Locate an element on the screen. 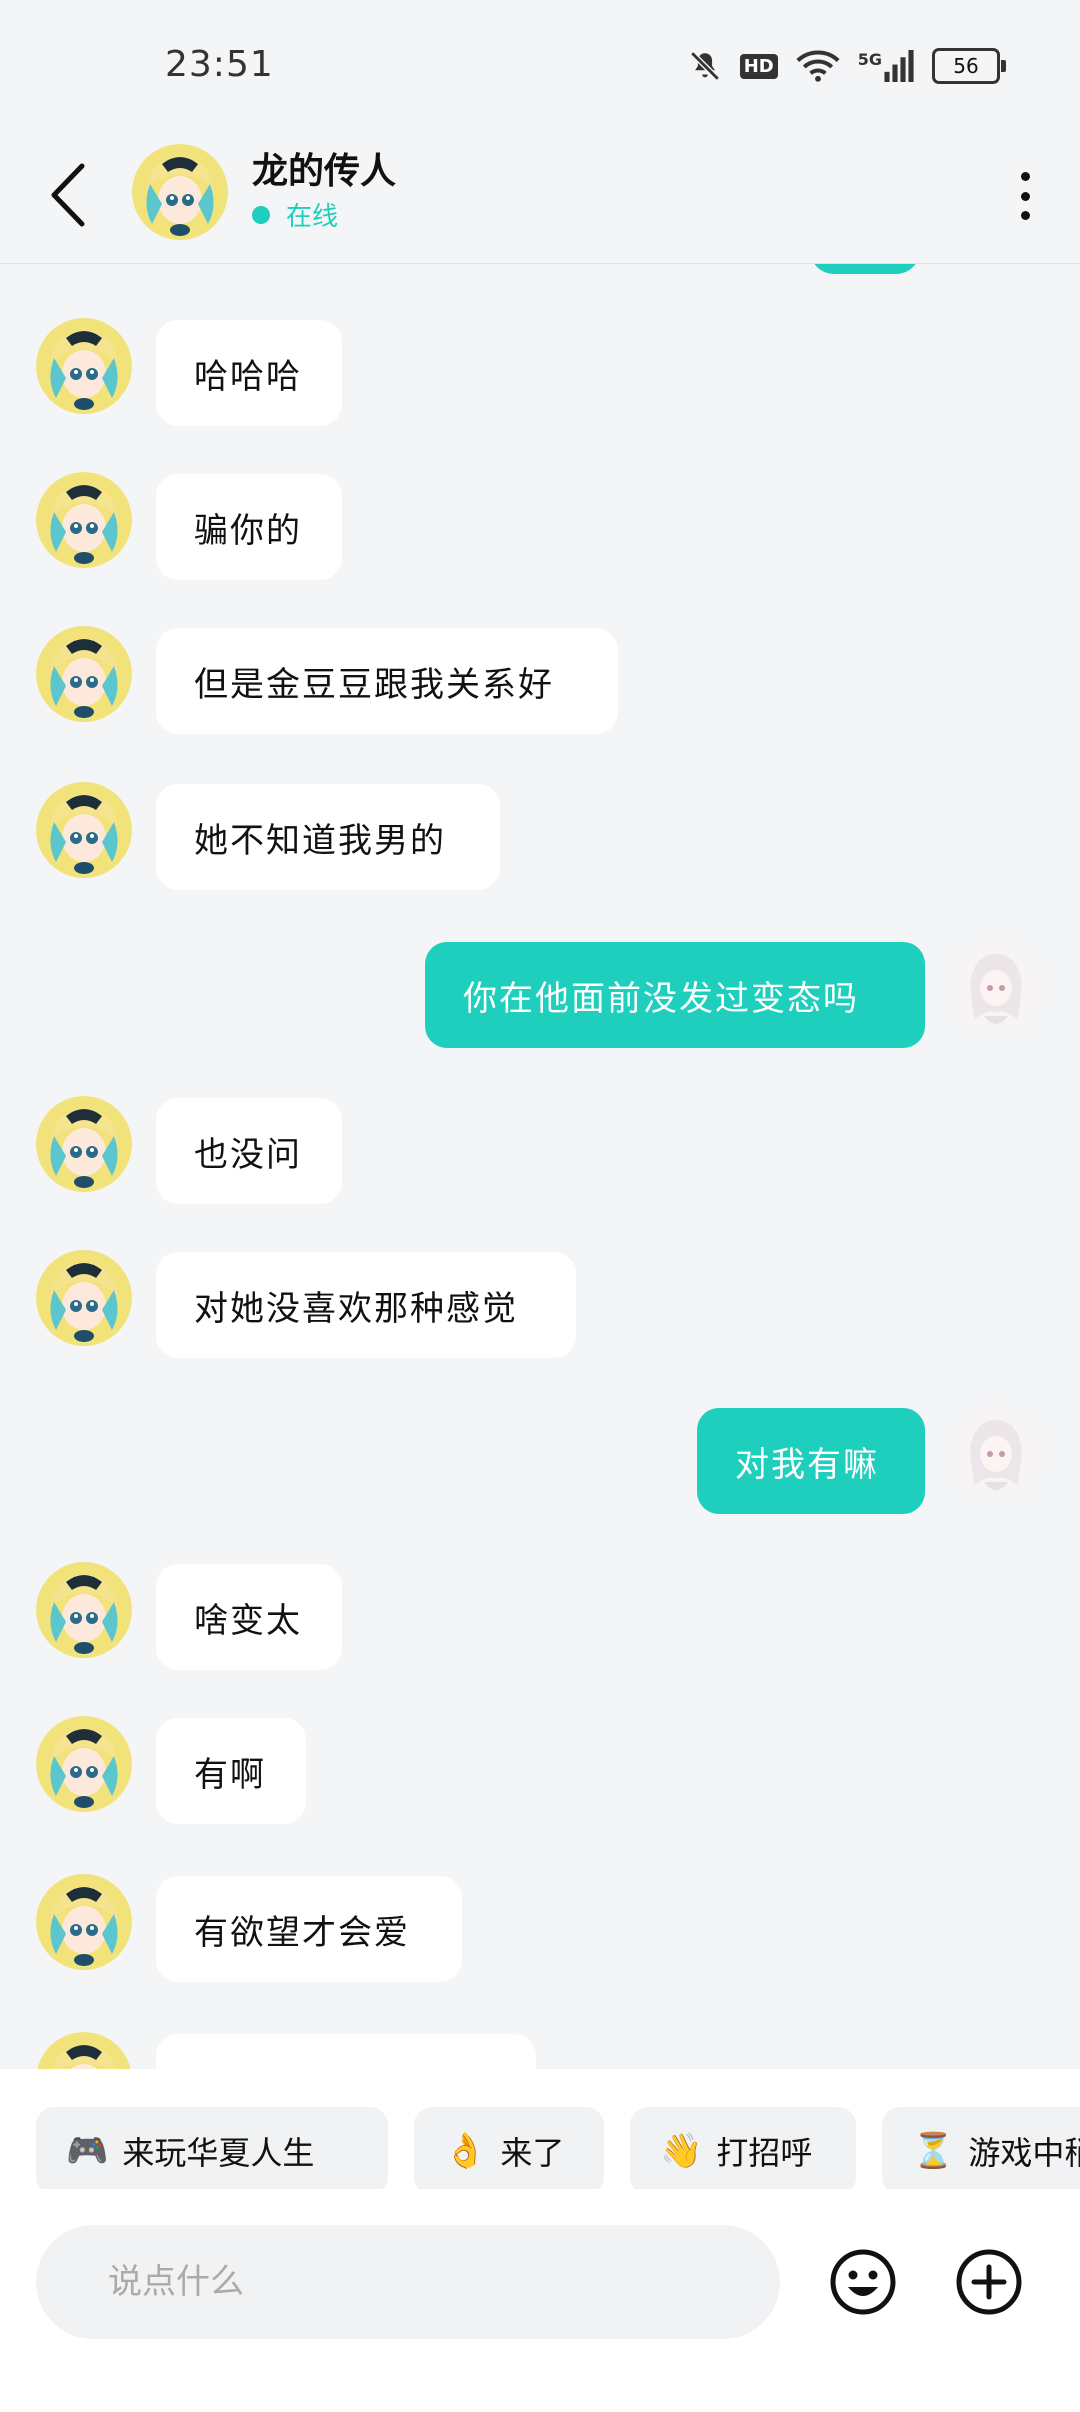  online-status: 在线 is located at coordinates (295, 214).